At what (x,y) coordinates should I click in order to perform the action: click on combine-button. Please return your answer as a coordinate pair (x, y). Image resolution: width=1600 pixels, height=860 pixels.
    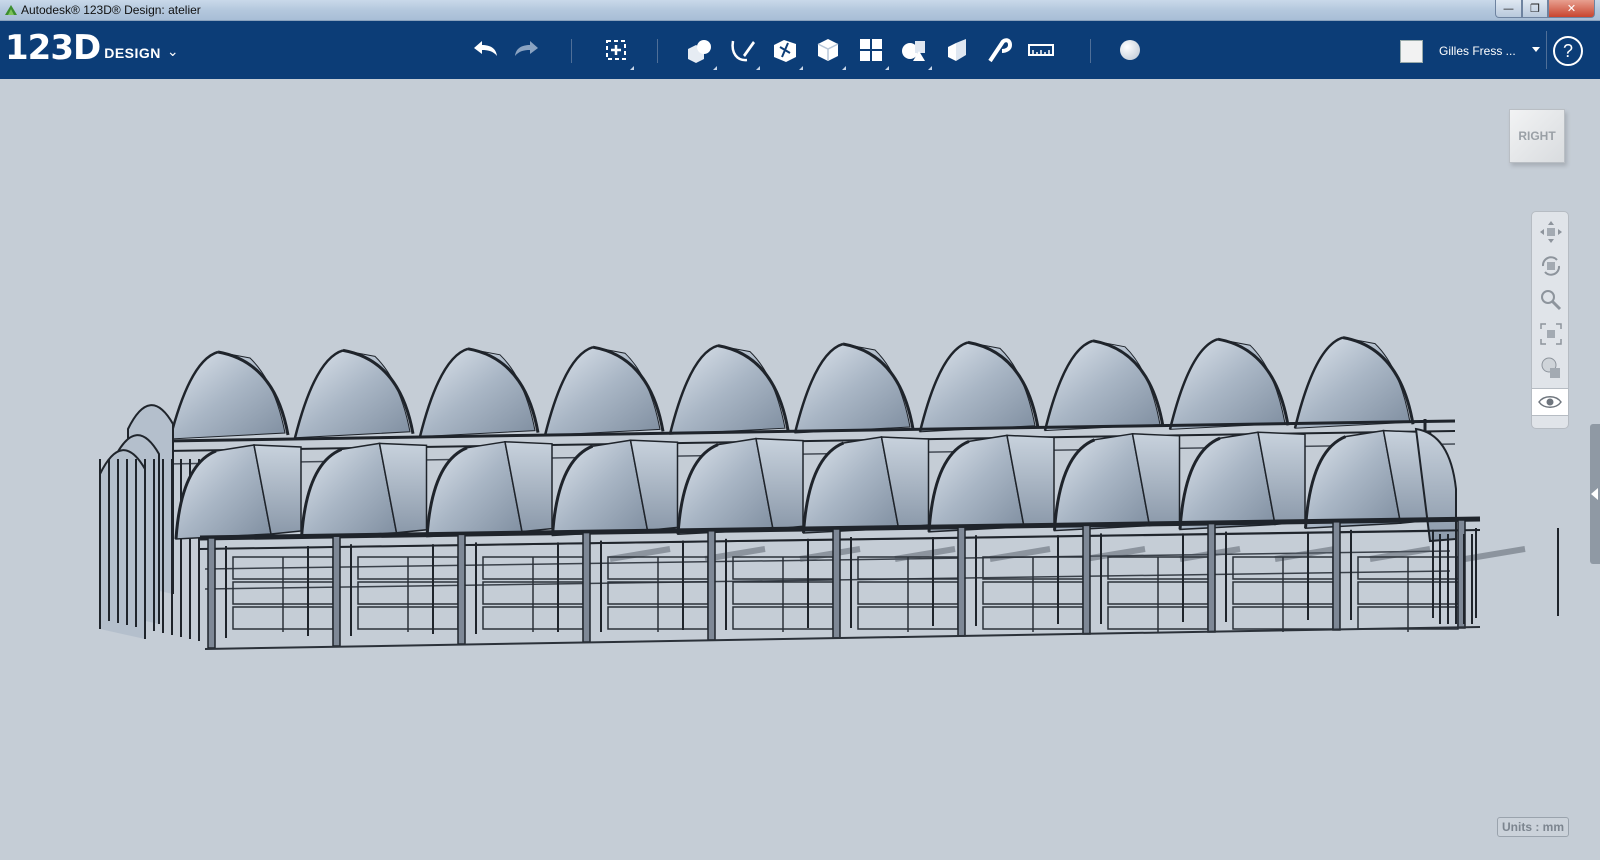
    Looking at the image, I should click on (957, 50).